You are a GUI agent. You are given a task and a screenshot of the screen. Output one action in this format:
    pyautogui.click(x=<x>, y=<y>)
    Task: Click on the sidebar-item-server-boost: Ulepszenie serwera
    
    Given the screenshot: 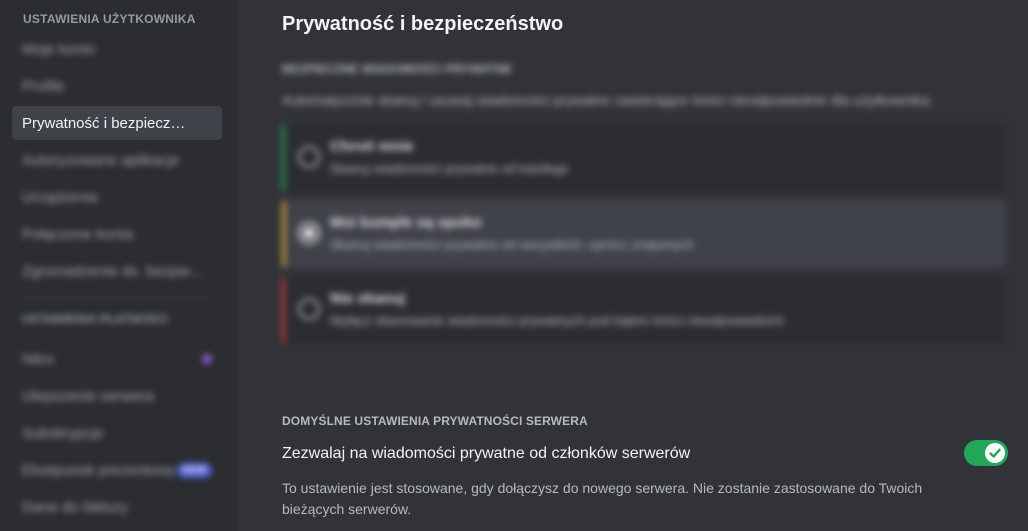 What is the action you would take?
    pyautogui.click(x=117, y=396)
    